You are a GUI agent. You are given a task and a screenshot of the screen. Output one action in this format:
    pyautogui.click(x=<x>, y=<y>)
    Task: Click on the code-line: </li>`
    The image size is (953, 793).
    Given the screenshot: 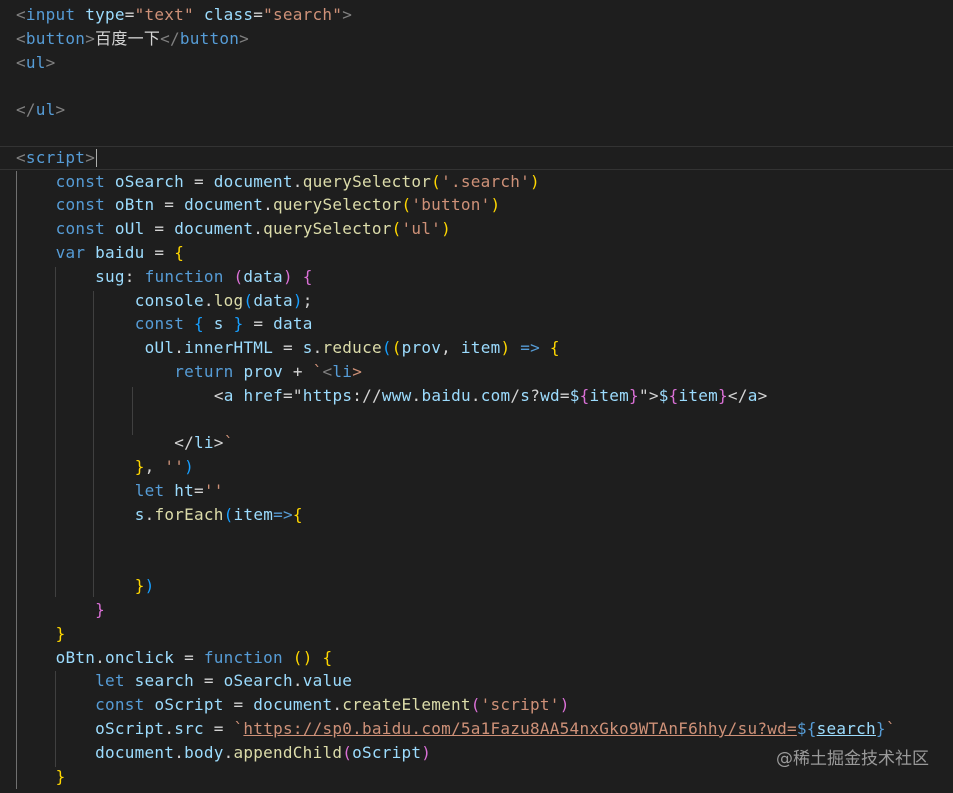 What is the action you would take?
    pyautogui.click(x=125, y=443)
    